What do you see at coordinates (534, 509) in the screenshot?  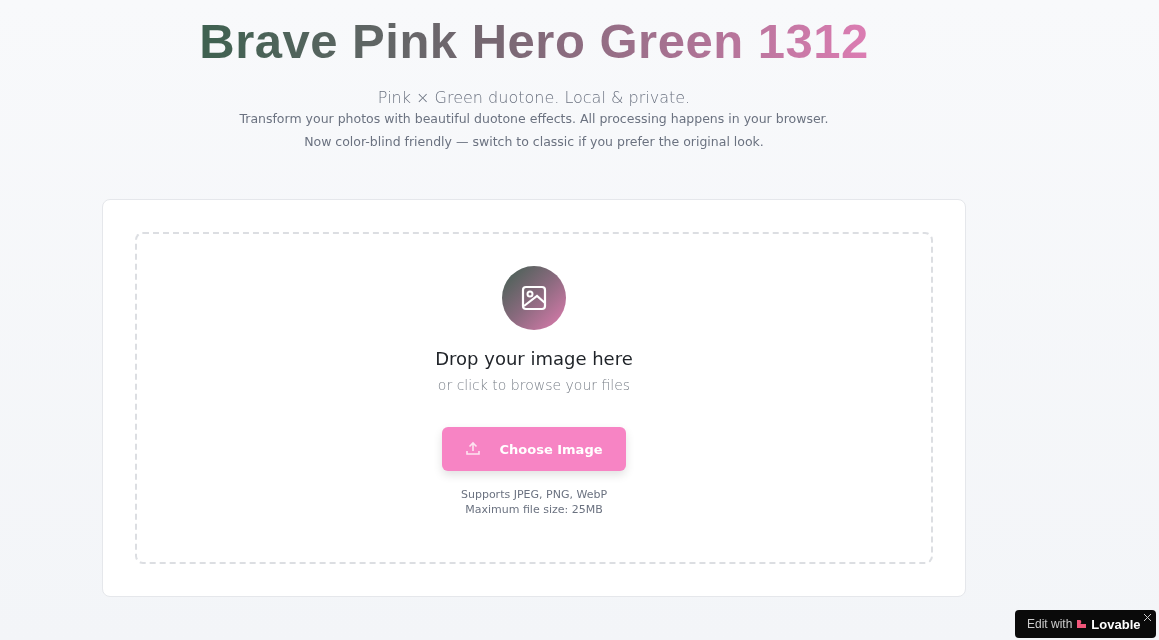 I see `format-note: Maximum file size: 25MB` at bounding box center [534, 509].